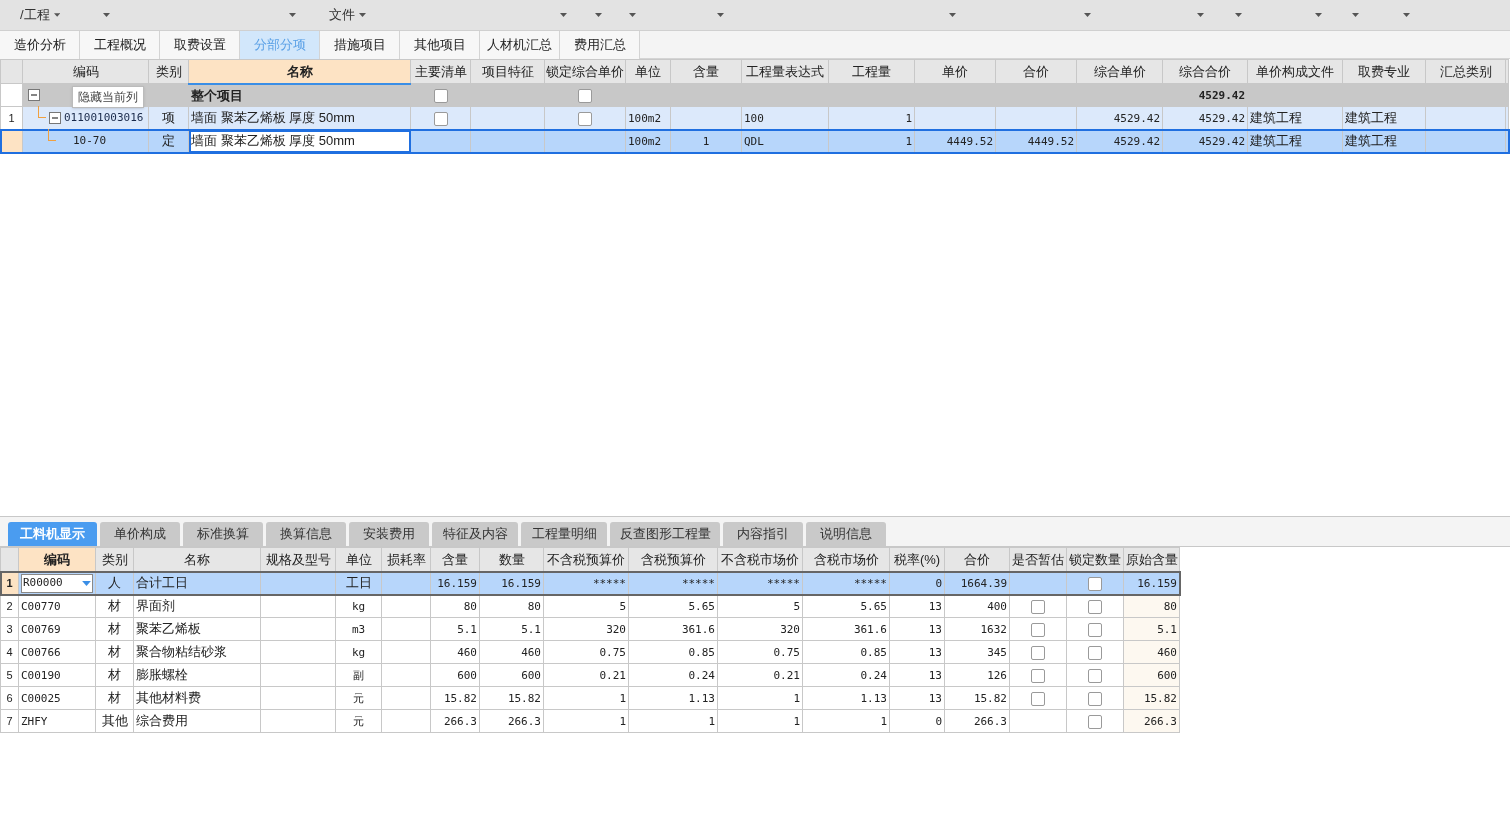 The image size is (1510, 832). Describe the element at coordinates (871, 71) in the screenshot. I see `column-header: 工程量` at that location.